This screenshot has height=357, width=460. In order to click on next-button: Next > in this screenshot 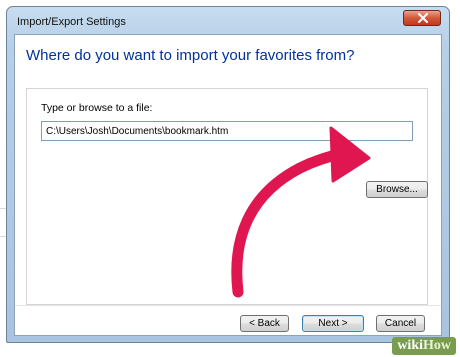, I will do `click(333, 323)`.